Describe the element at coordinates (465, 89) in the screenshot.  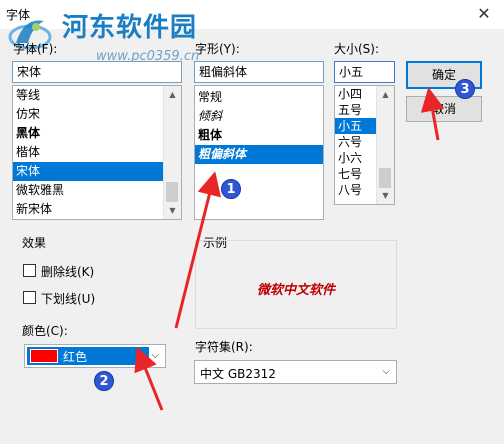
I see `annotation-marker-3: 3` at that location.